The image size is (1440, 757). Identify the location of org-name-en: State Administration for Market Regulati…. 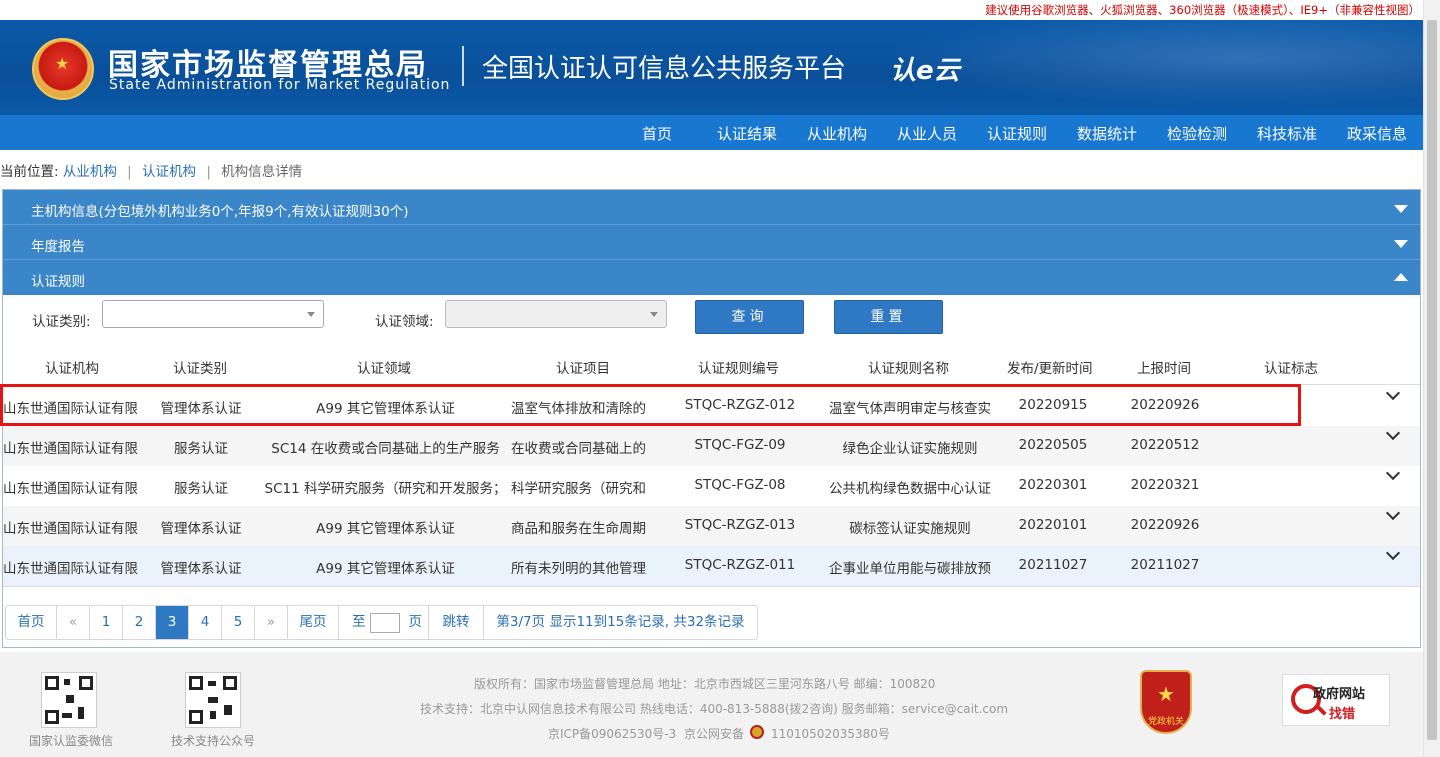
(280, 85).